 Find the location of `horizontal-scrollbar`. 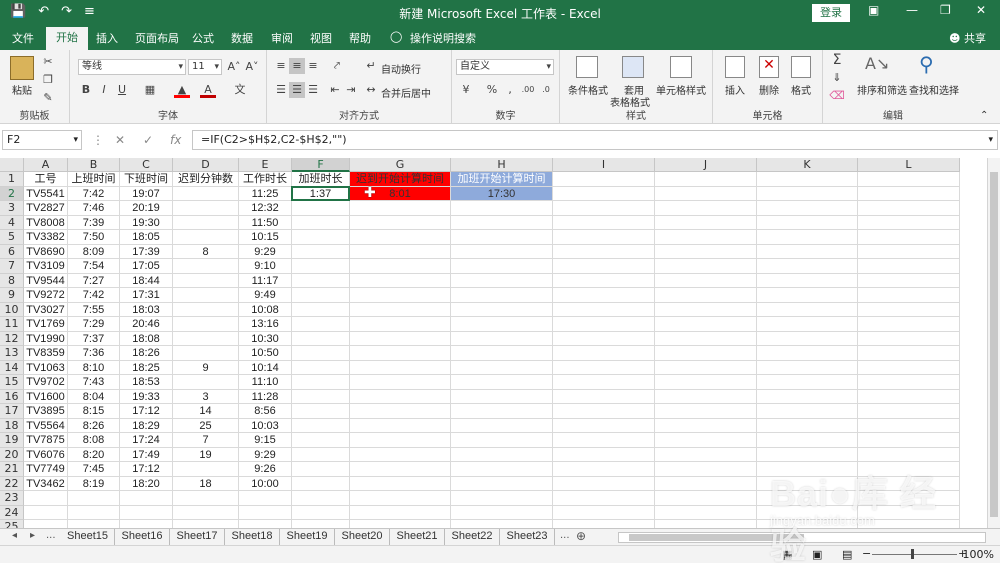

horizontal-scrollbar is located at coordinates (802, 537).